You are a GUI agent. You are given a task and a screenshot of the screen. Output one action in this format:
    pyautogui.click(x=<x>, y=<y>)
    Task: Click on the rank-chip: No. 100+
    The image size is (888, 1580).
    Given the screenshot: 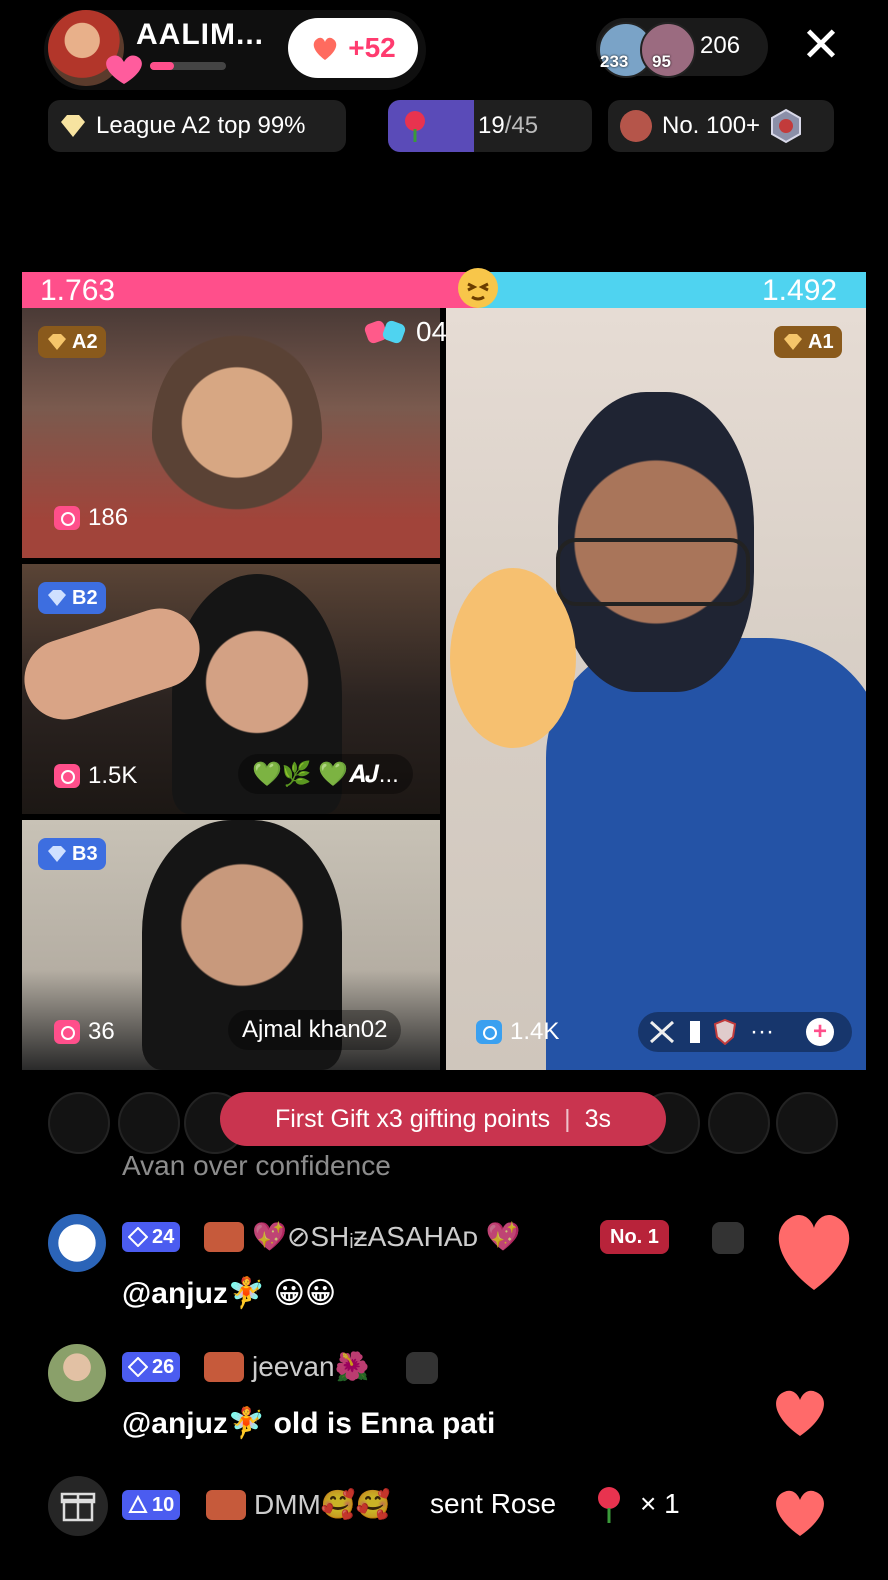 What is the action you would take?
    pyautogui.click(x=721, y=126)
    